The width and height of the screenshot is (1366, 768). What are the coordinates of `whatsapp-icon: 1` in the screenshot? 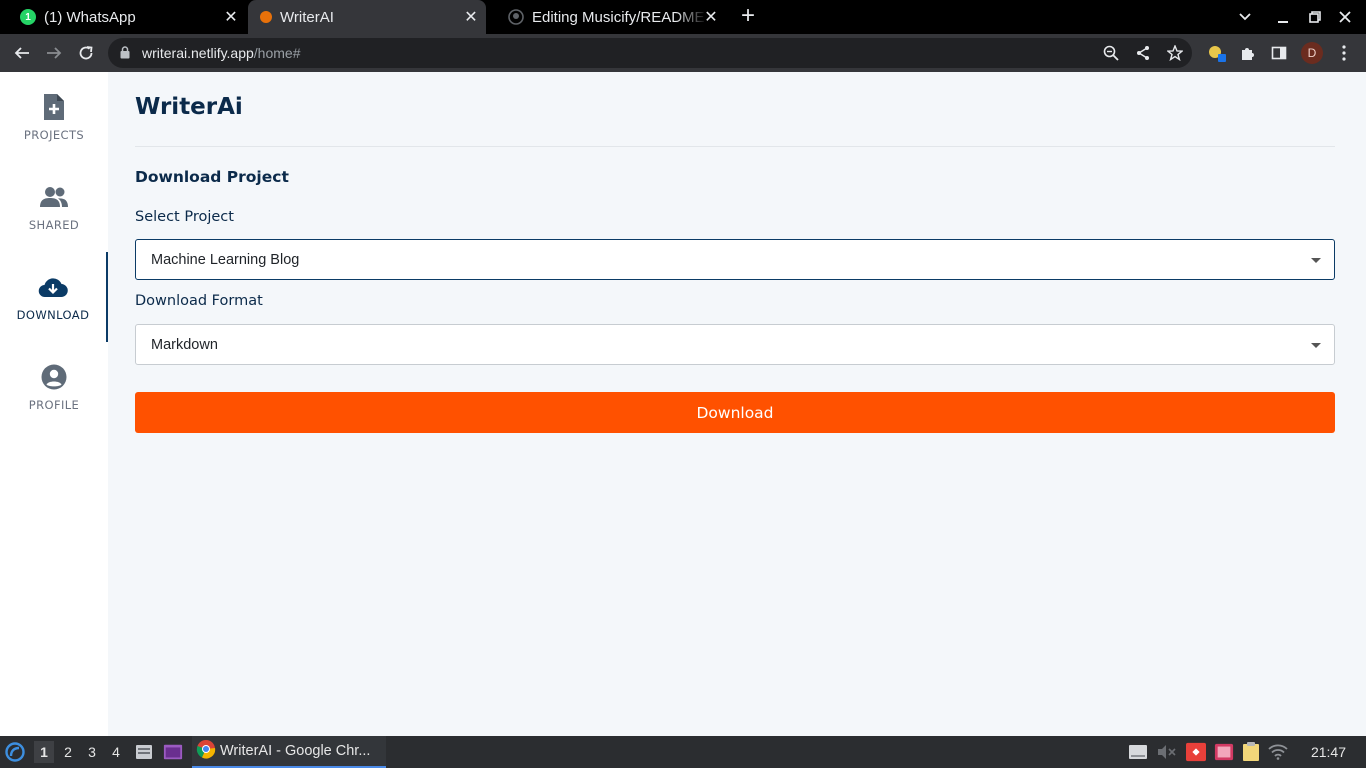 It's located at (28, 17).